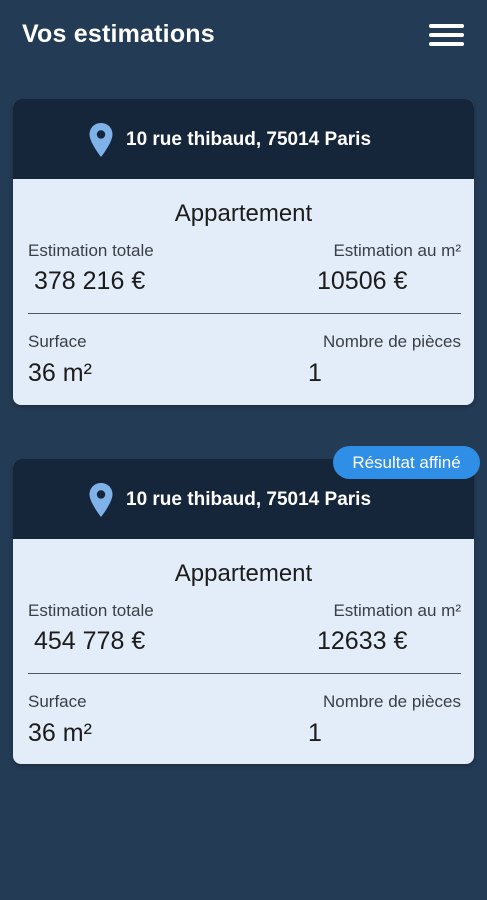  What do you see at coordinates (406, 462) in the screenshot?
I see `refined-result-badge: Résultat affiné` at bounding box center [406, 462].